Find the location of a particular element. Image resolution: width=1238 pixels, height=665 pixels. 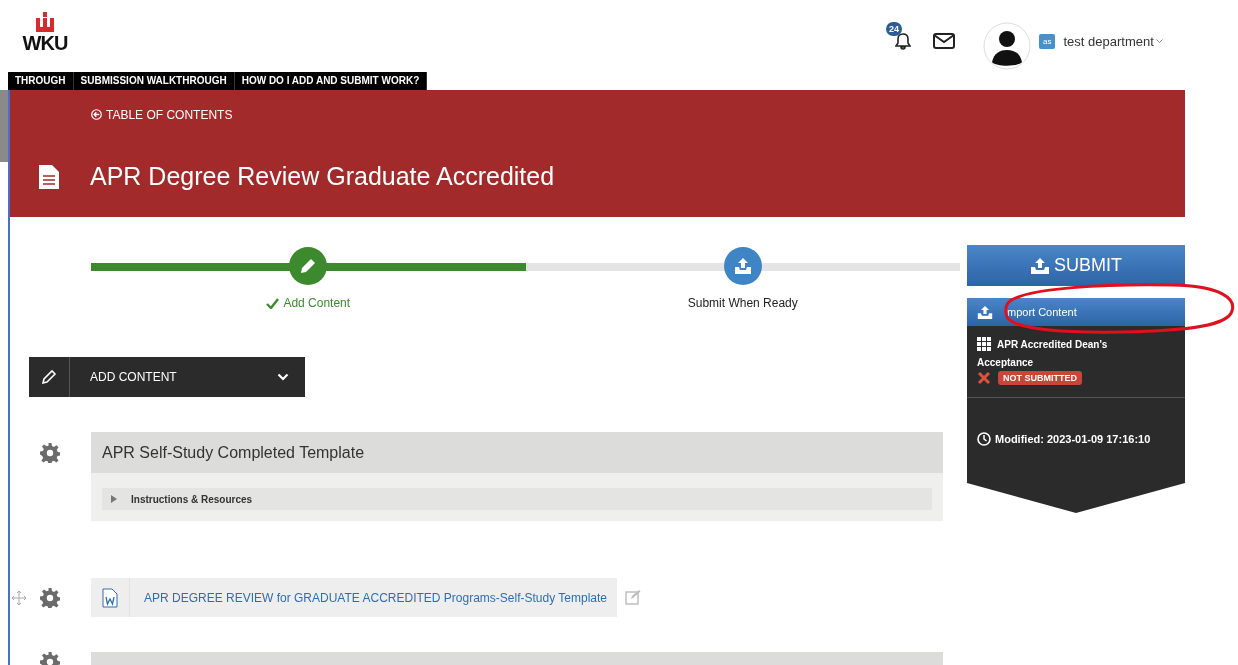

back-arrow-icon is located at coordinates (96, 114).